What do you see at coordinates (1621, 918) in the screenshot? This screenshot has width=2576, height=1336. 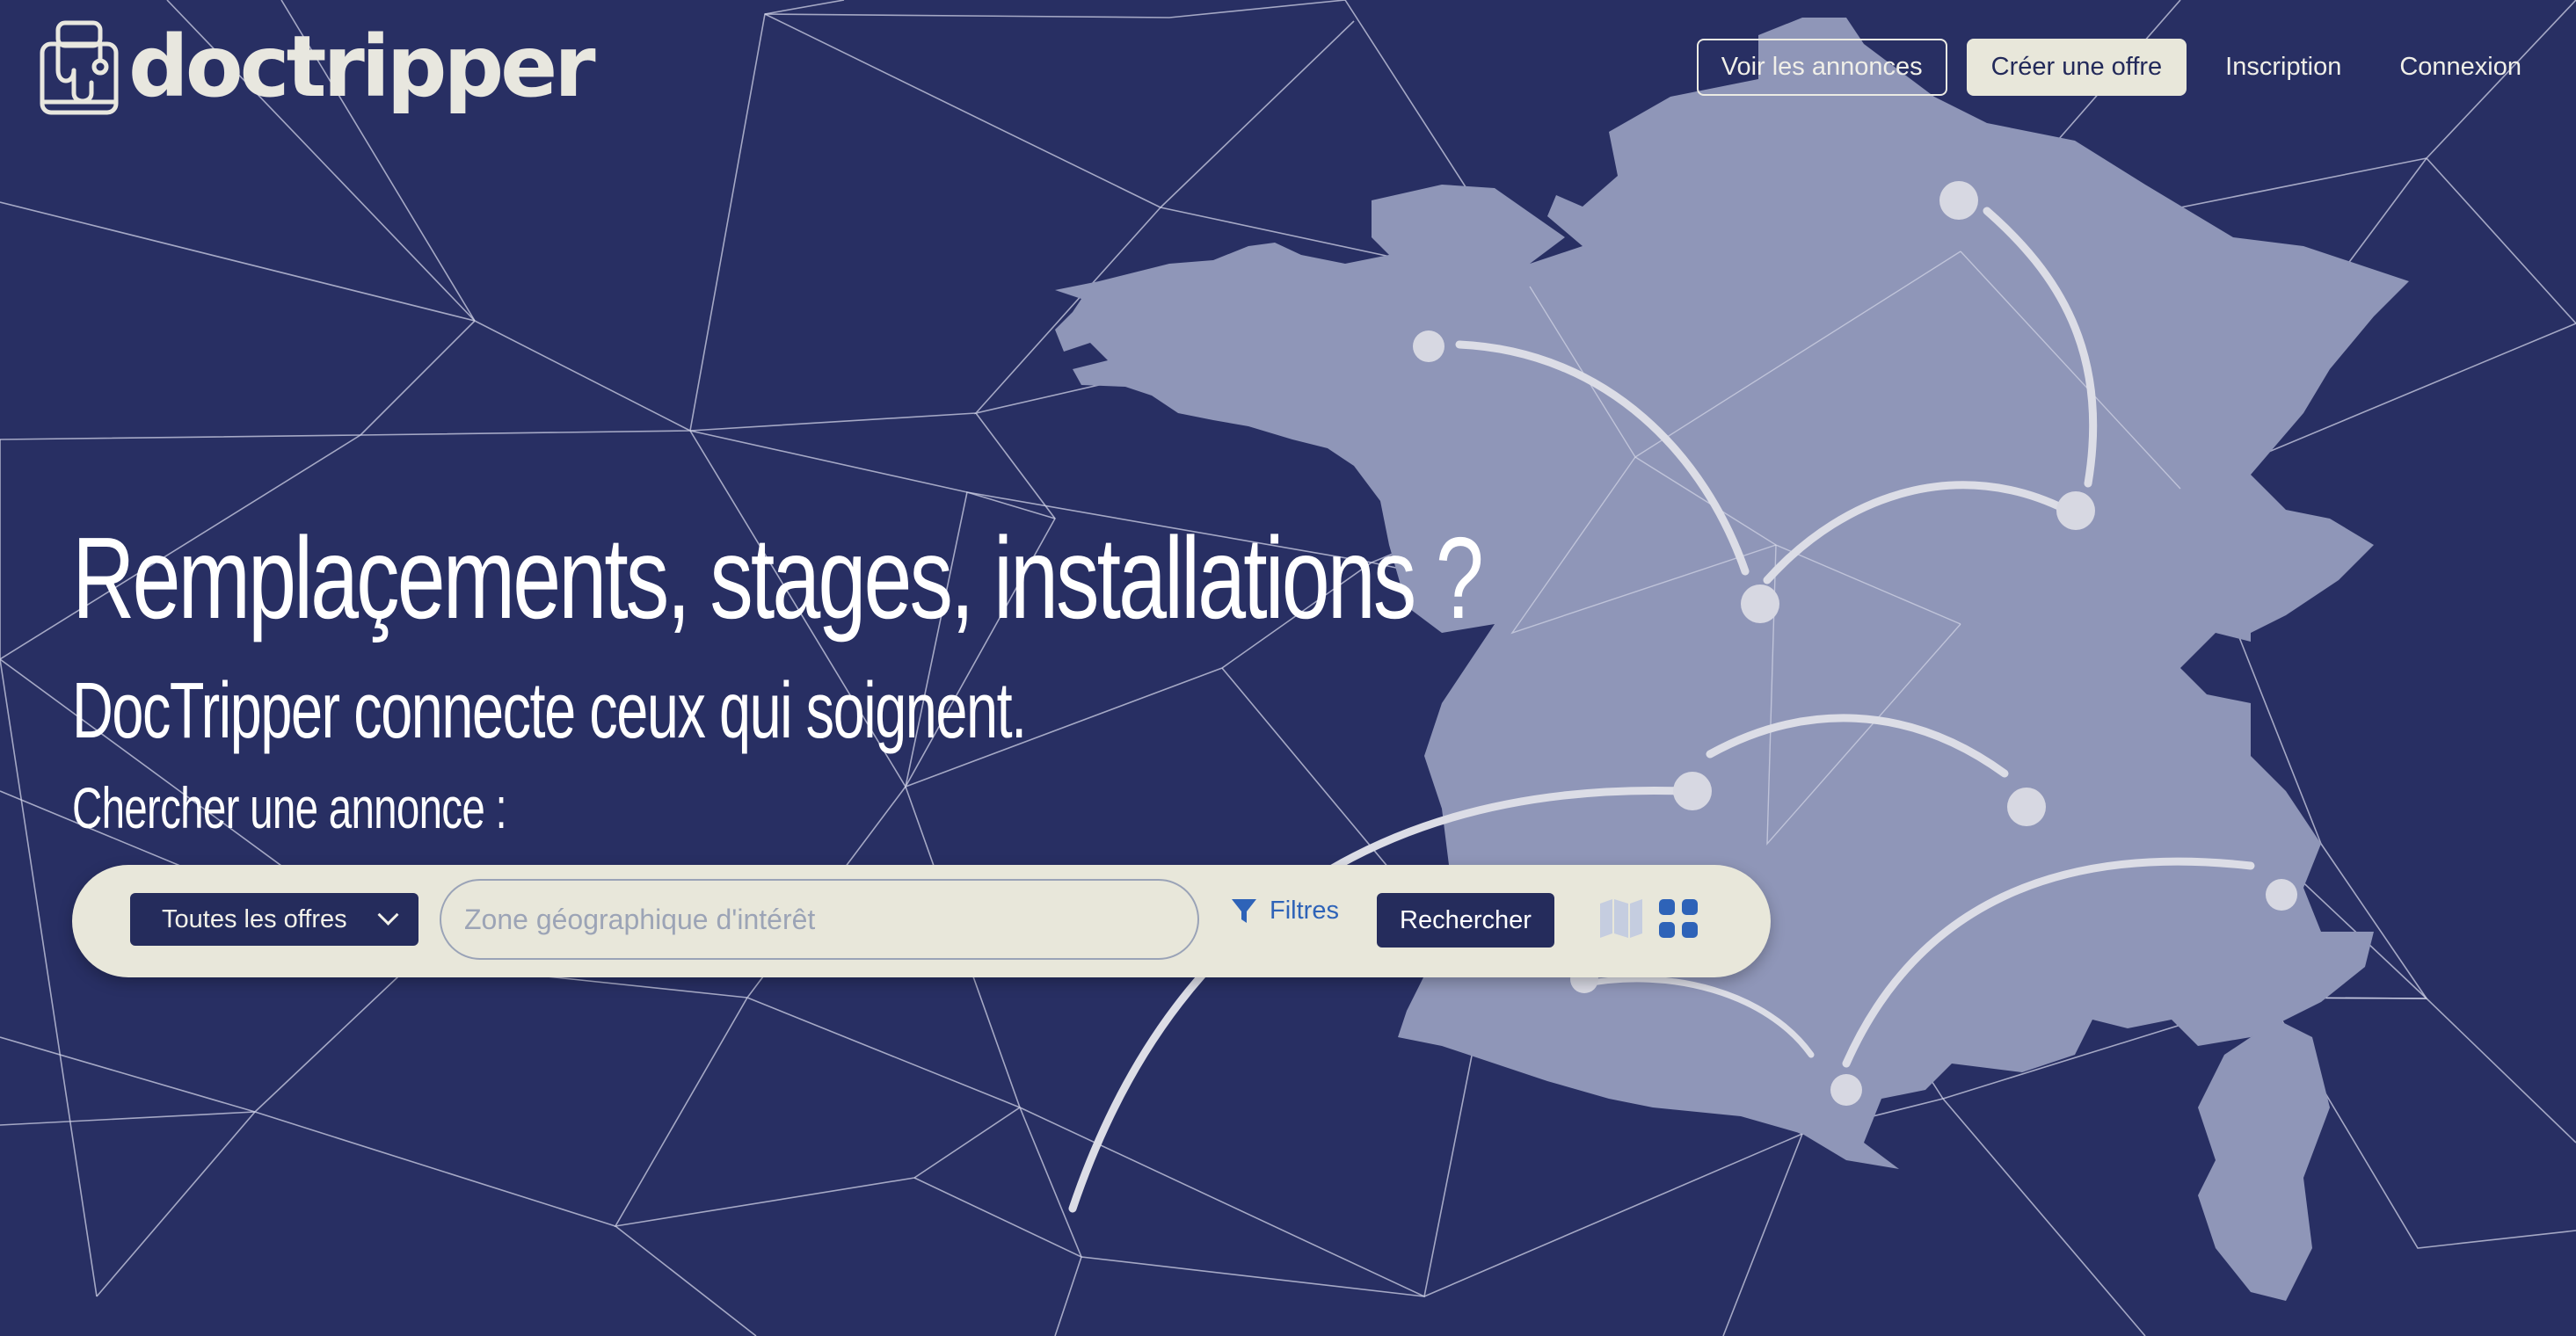 I see `map-icon` at bounding box center [1621, 918].